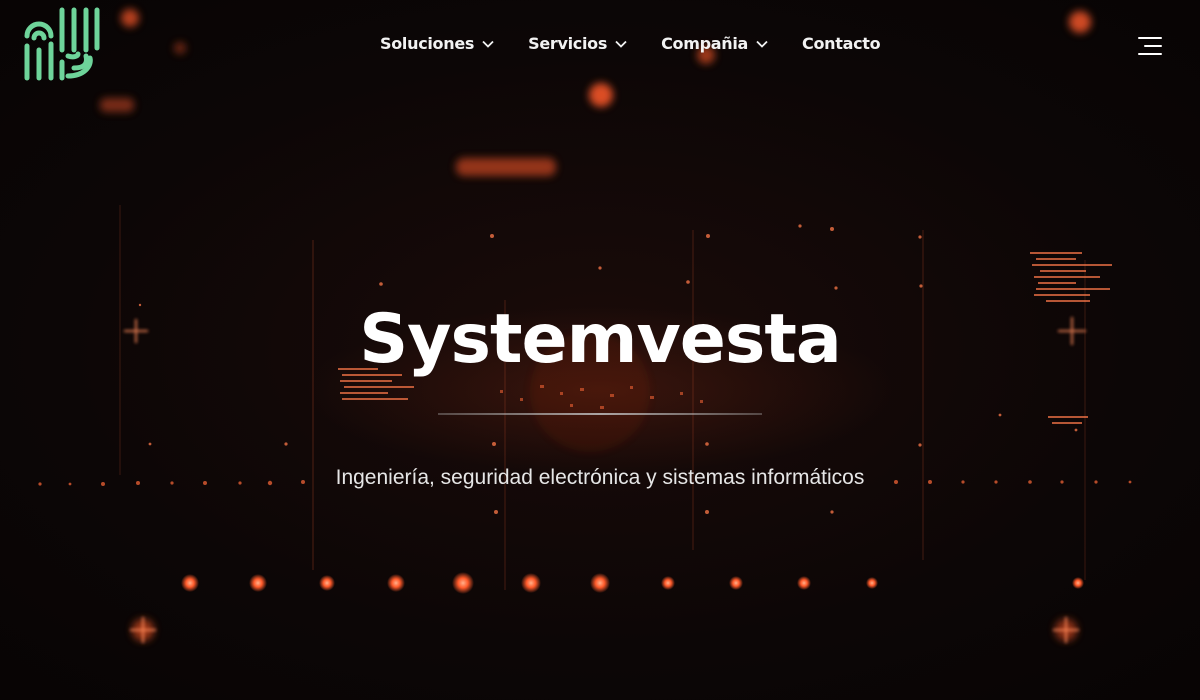  I want to click on nav-item-soluciones: Soluciones, so click(437, 43).